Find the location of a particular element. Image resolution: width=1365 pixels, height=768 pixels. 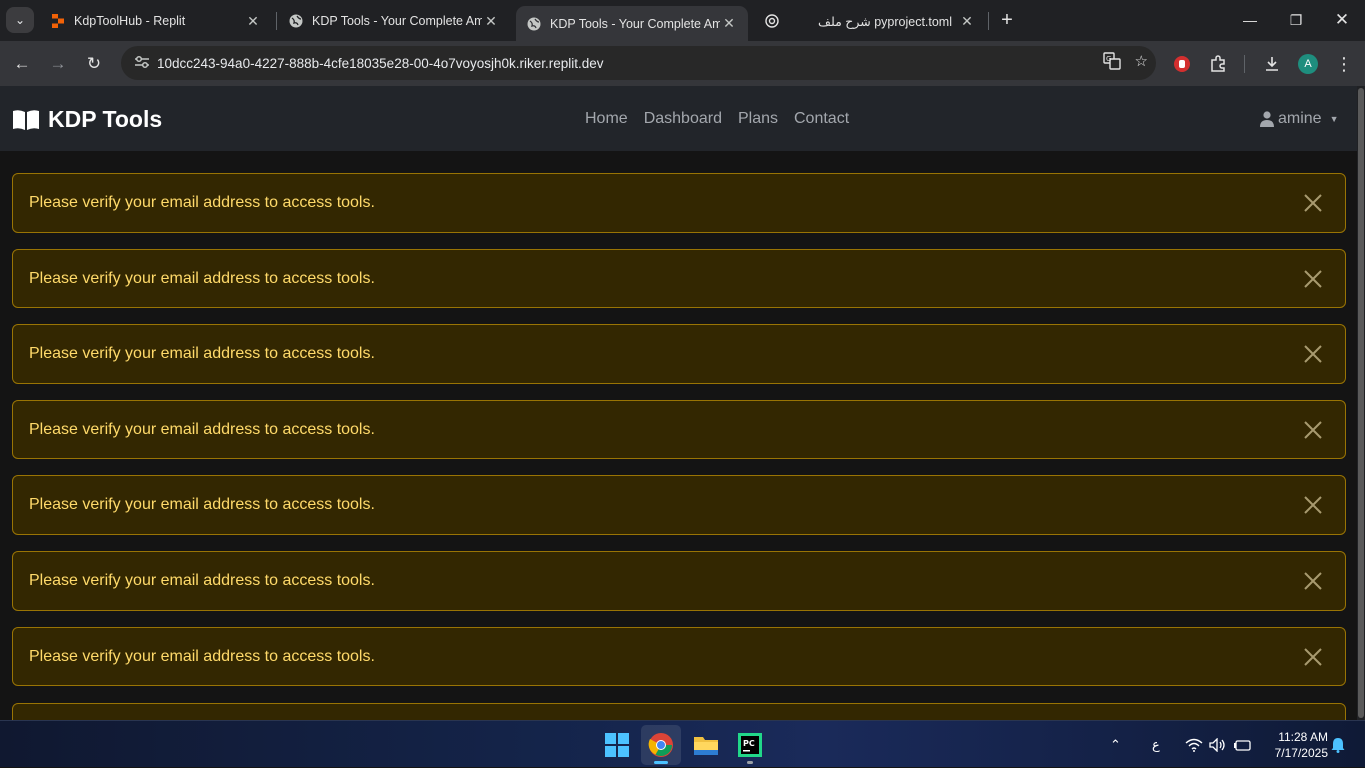

brand-link: KDP Tools is located at coordinates (87, 119).